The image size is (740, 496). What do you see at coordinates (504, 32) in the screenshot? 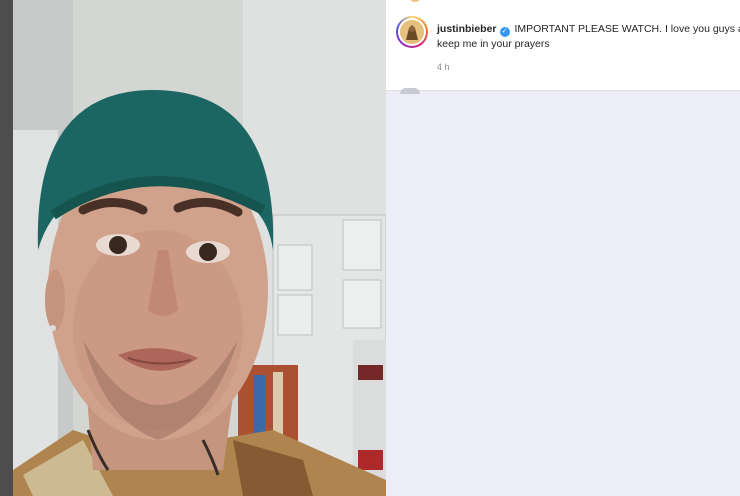
I see `verified-badge-icon: ✓` at bounding box center [504, 32].